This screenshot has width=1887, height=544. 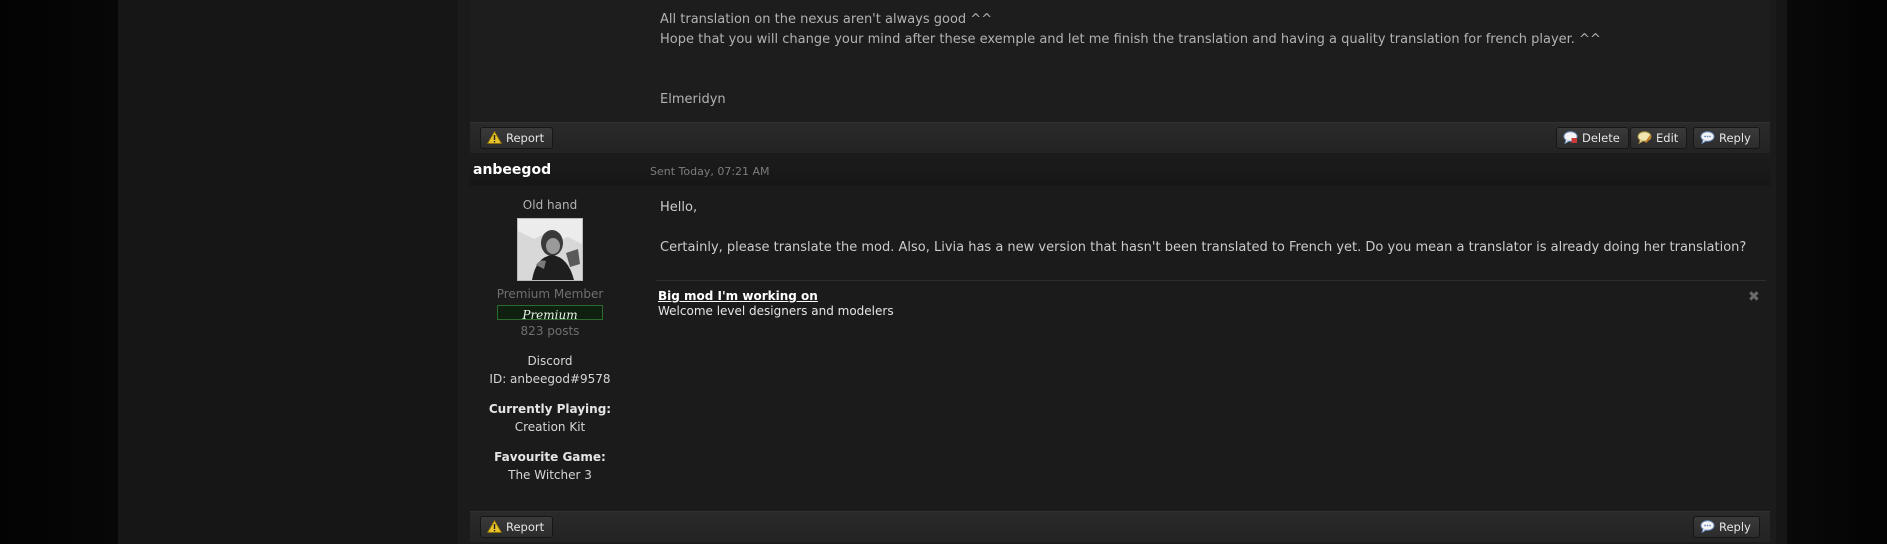 I want to click on currently-playing-label: Currently Playing:, so click(x=550, y=409).